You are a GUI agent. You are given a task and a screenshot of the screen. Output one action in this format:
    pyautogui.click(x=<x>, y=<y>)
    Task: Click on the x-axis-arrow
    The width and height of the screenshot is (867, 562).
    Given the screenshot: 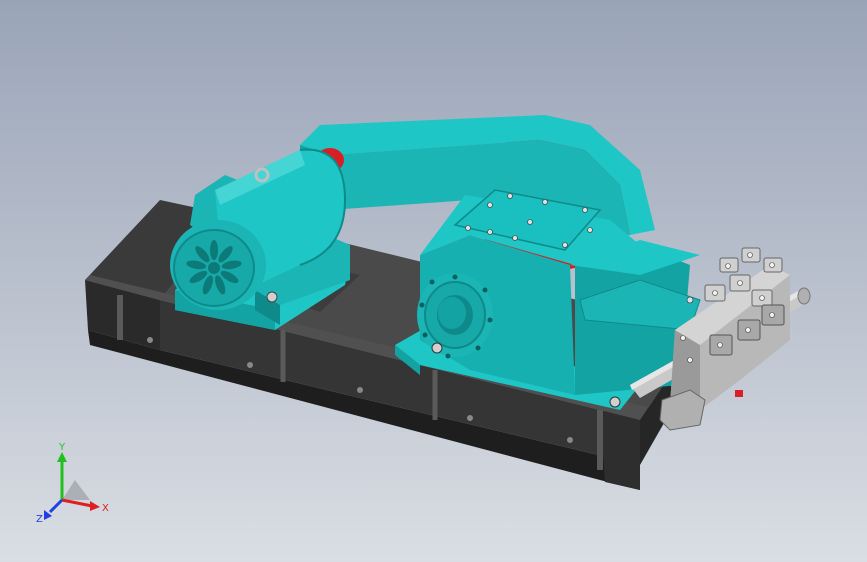 What is the action you would take?
    pyautogui.click(x=95, y=506)
    